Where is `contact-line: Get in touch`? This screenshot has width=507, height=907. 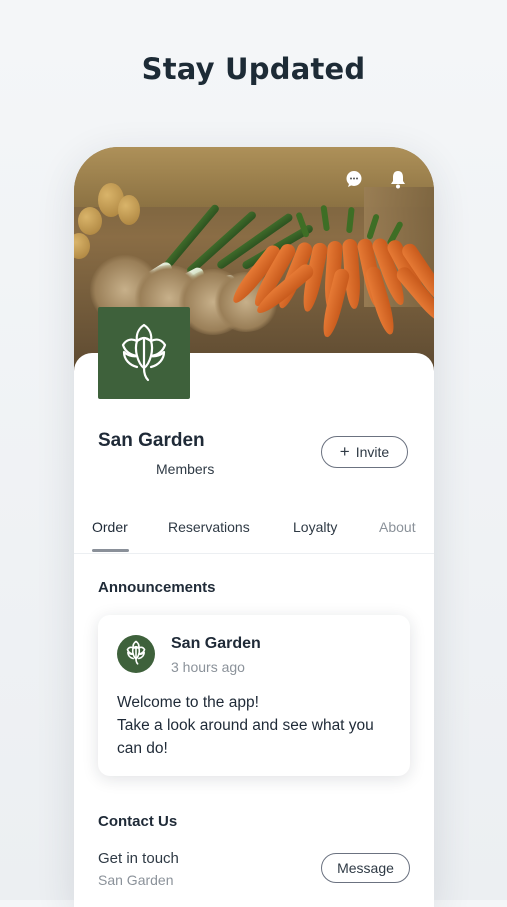
contact-line: Get in touch is located at coordinates (138, 858).